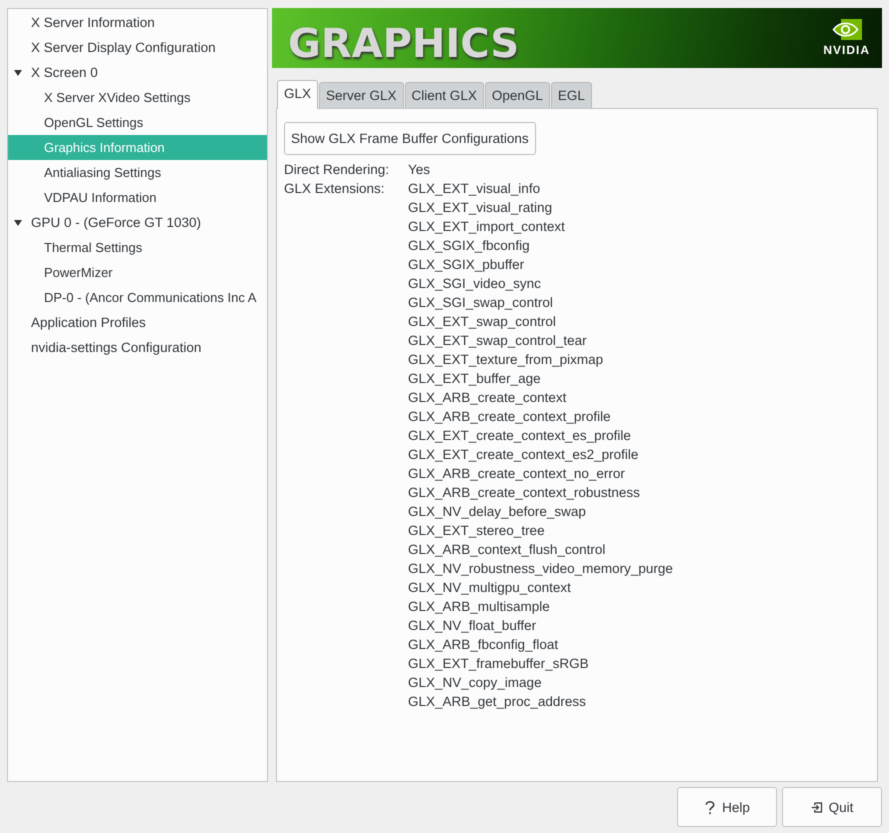 This screenshot has width=889, height=833. What do you see at coordinates (499, 664) in the screenshot?
I see `field-value: GLX_EXT_framebuffer_sRGB` at bounding box center [499, 664].